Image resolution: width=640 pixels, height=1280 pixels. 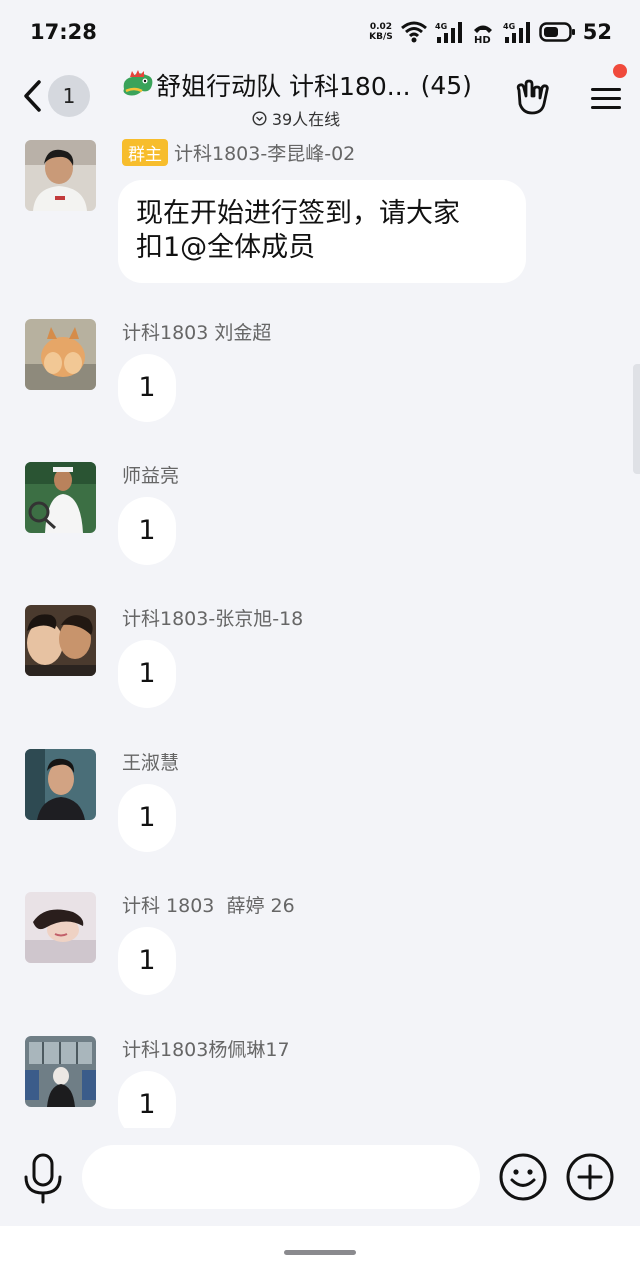 I want to click on sender-info: 计科1803 刘金超, so click(x=196, y=331).